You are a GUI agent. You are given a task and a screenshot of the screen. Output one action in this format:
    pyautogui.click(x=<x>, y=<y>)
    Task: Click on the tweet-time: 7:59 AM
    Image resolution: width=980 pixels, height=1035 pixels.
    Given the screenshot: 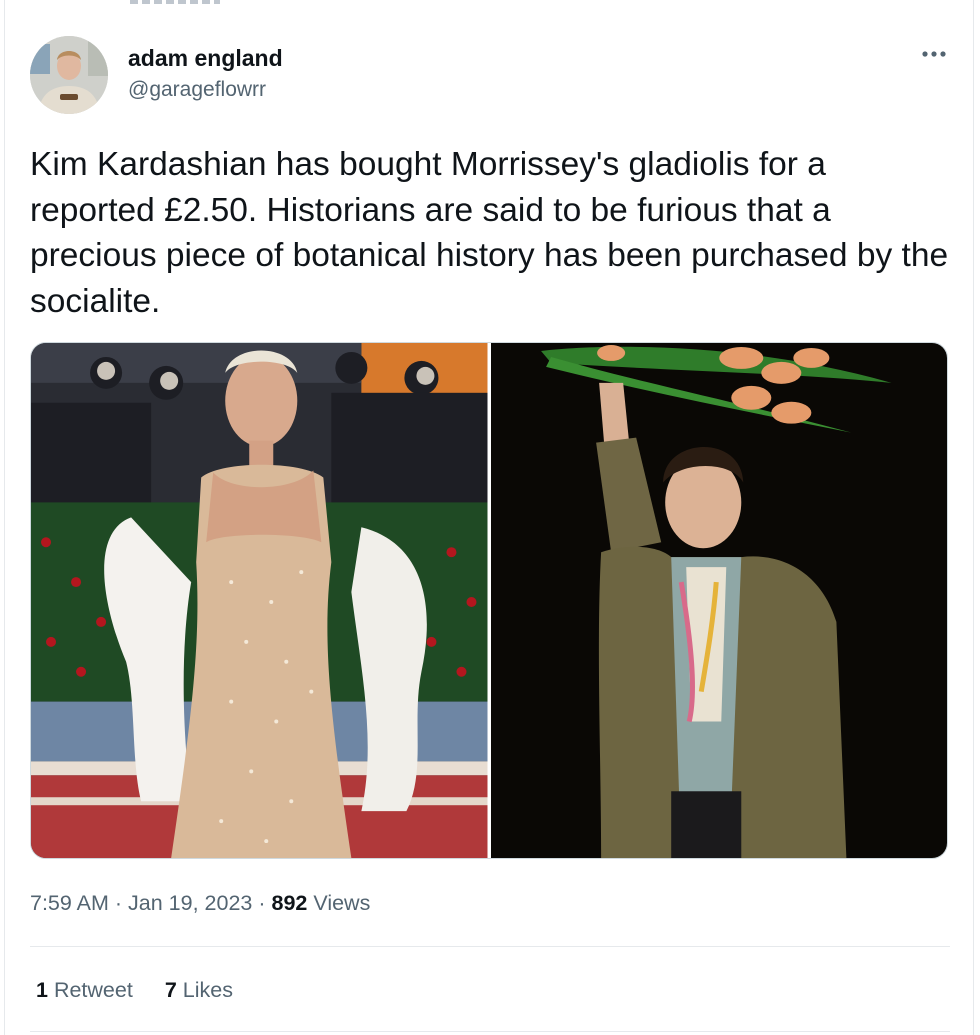 What is the action you would take?
    pyautogui.click(x=69, y=903)
    